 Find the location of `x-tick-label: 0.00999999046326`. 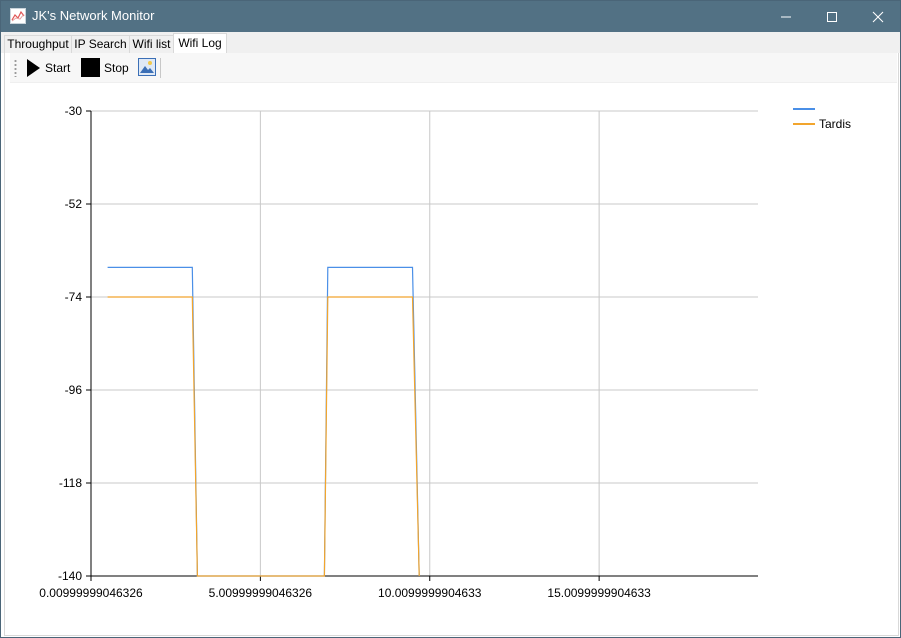

x-tick-label: 0.00999999046326 is located at coordinates (91, 593).